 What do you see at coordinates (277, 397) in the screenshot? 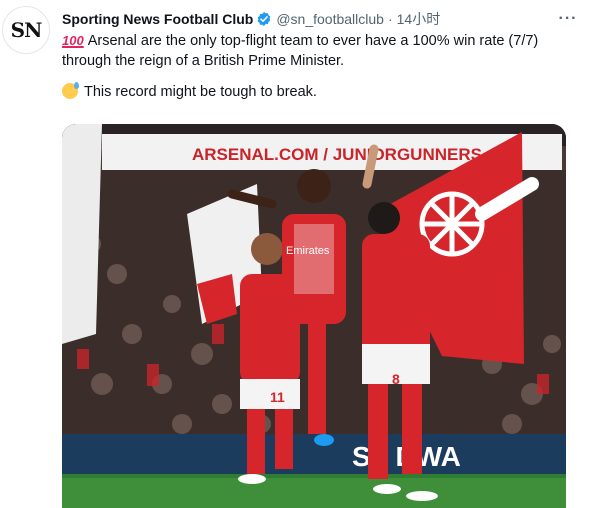
I see `shirt-number-11: 11` at bounding box center [277, 397].